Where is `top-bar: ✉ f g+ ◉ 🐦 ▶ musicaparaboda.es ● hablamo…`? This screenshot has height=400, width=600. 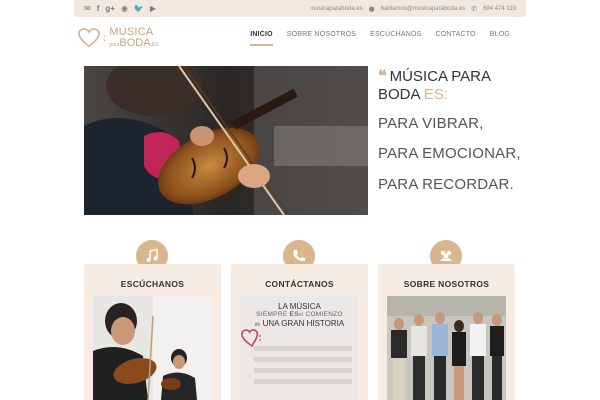
top-bar: ✉ f g+ ◉ 🐦 ▶ musicaparaboda.es ● hablamo… is located at coordinates (300, 8).